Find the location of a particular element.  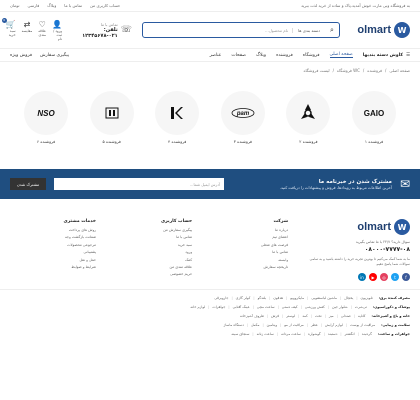

tag-link: دستگاه ماساژ is located at coordinates (234, 325).